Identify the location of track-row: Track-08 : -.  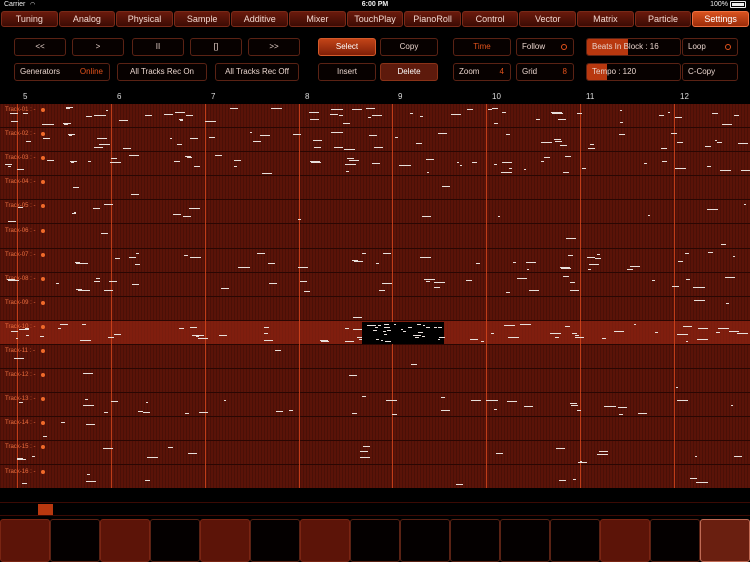
(375, 285).